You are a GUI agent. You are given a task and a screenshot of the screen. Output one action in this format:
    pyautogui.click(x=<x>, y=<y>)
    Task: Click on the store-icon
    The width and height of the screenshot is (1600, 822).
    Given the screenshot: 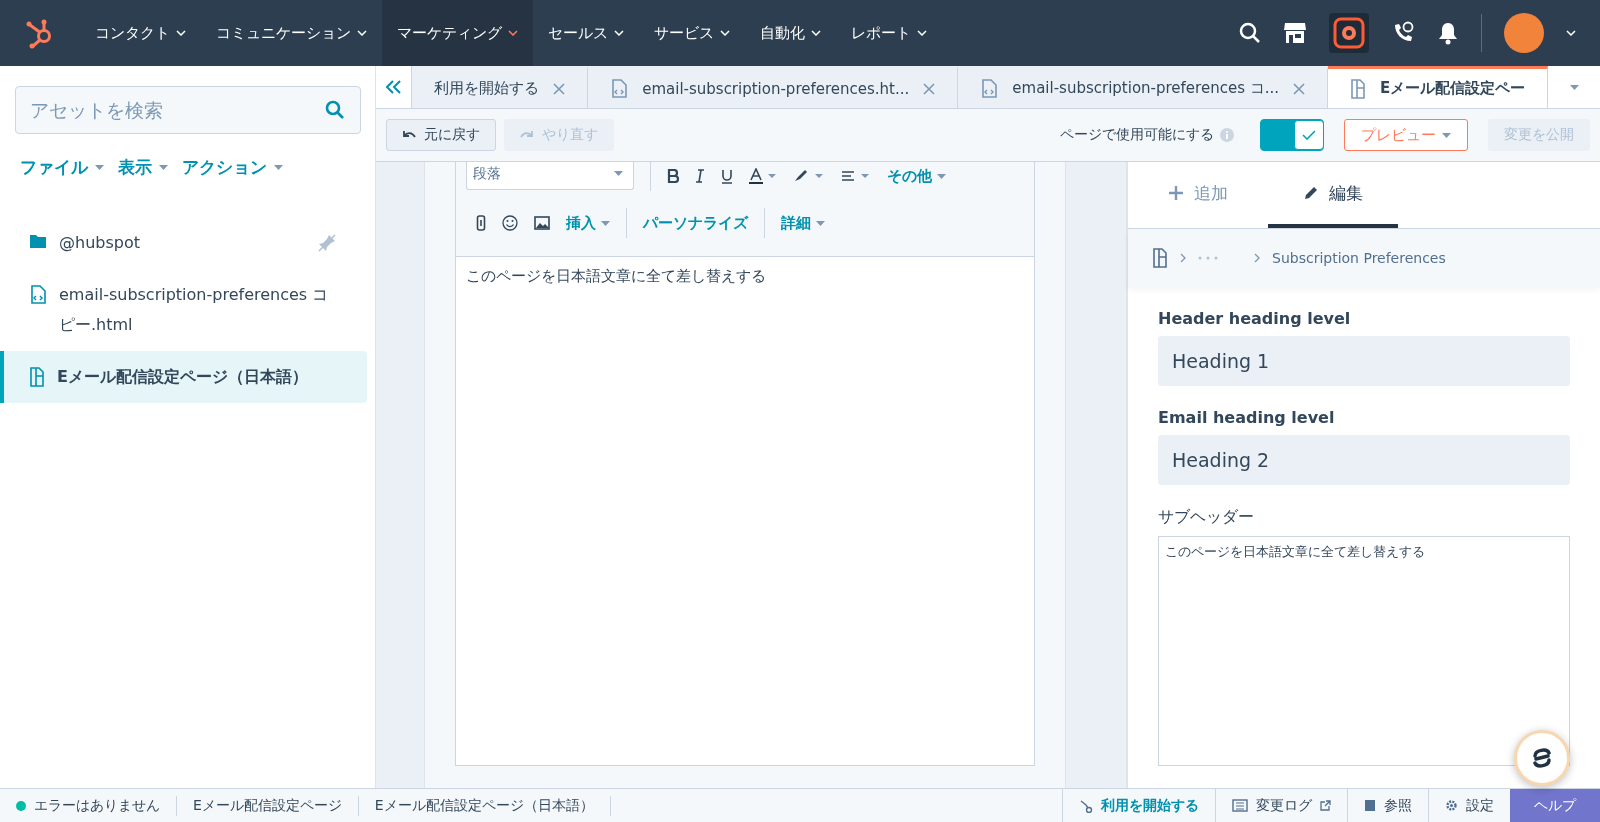 What is the action you would take?
    pyautogui.click(x=1295, y=33)
    